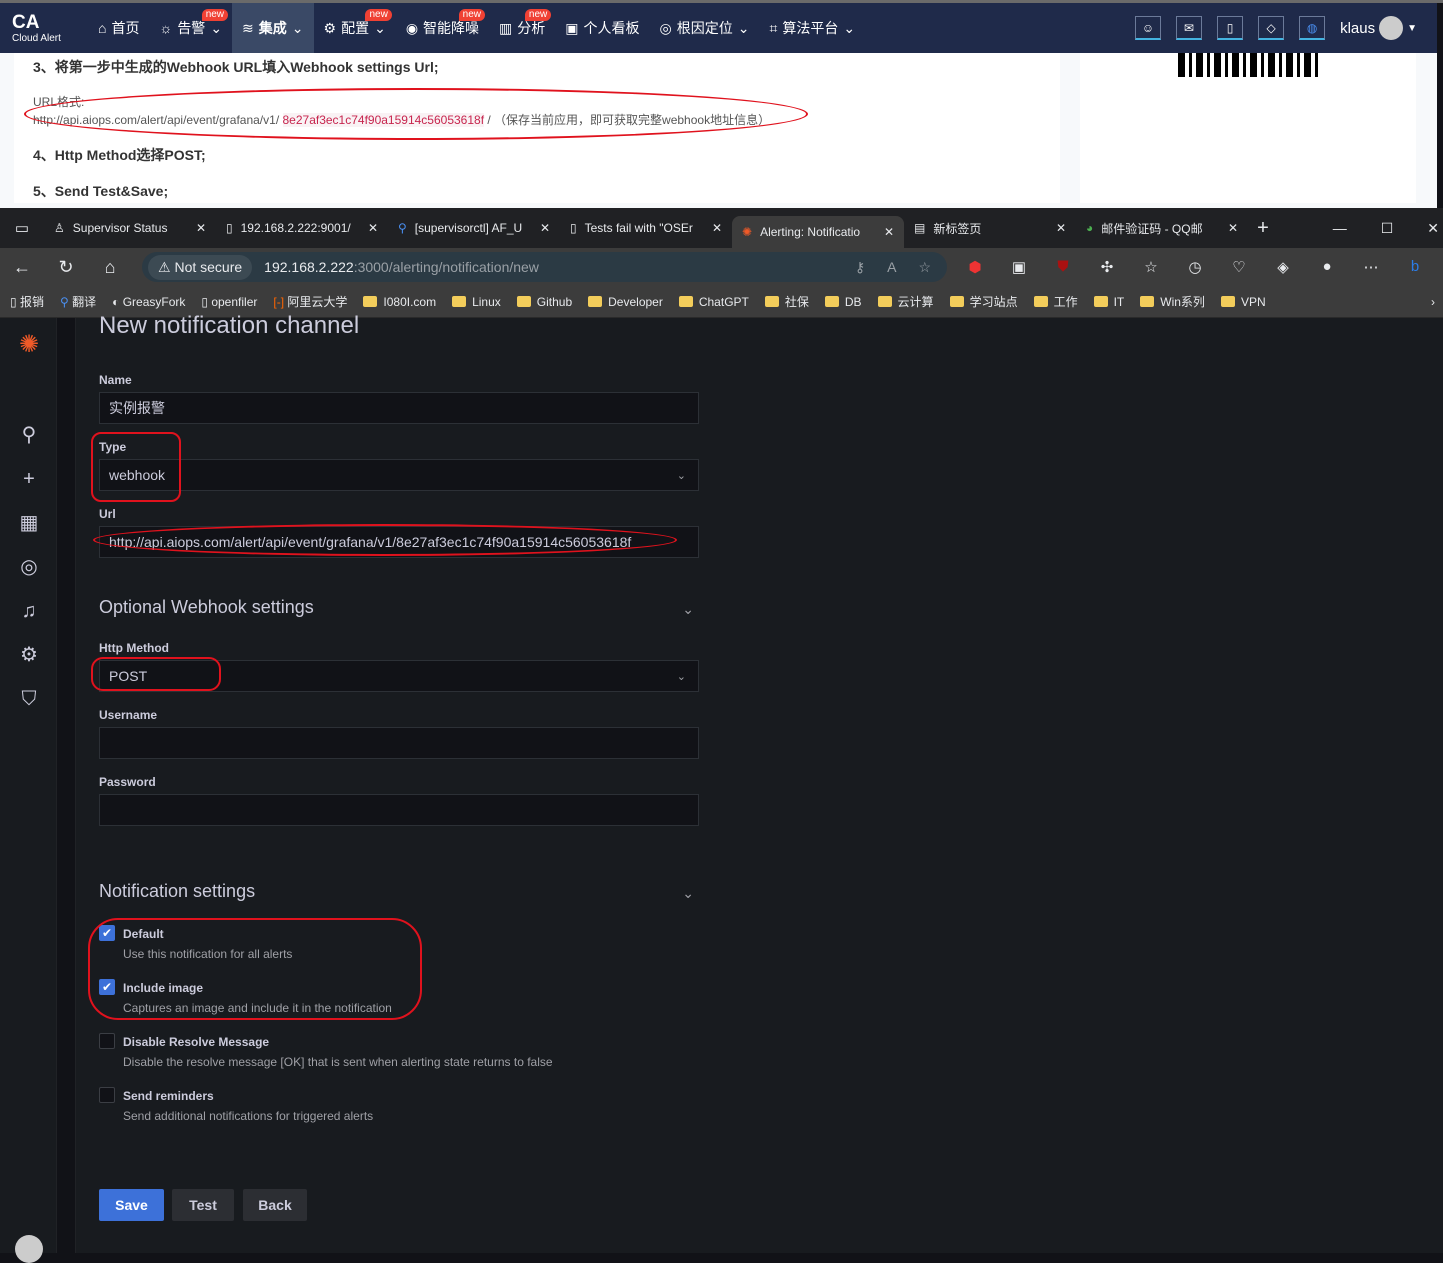 The image size is (1443, 1263). What do you see at coordinates (29, 345) in the screenshot?
I see `grafana-logo-icon: ✺` at bounding box center [29, 345].